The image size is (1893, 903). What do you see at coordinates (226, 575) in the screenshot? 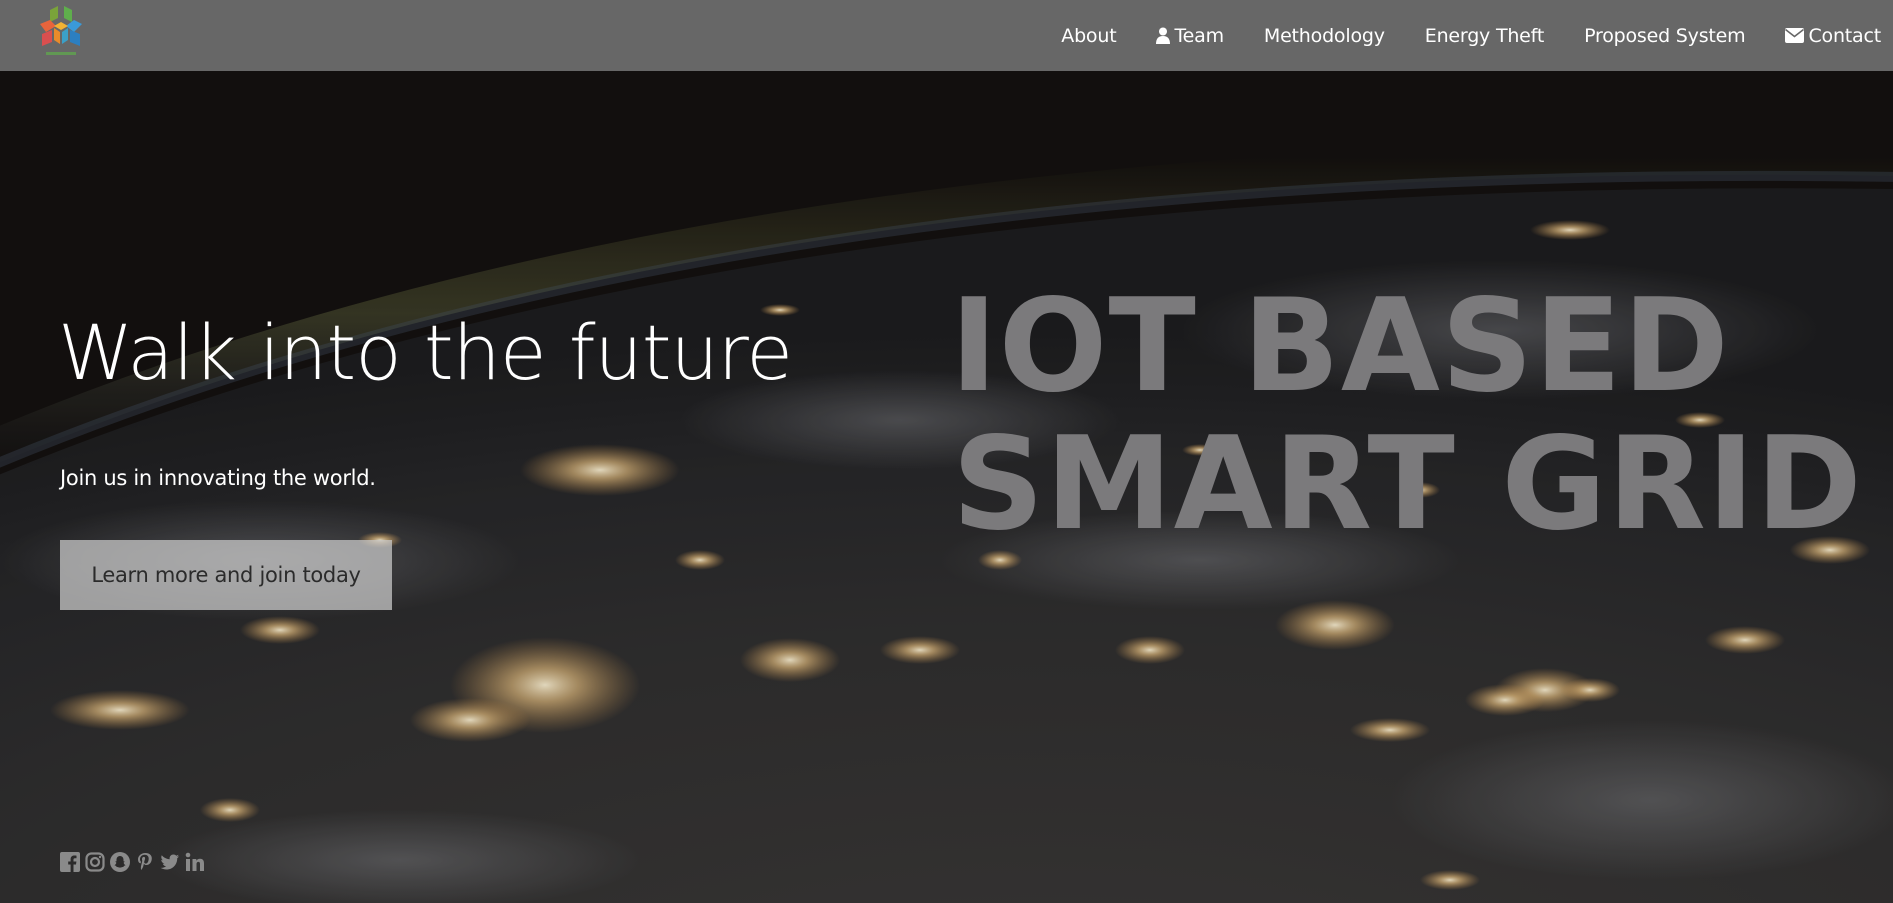
I see `learn-more-button: Learn more and join today` at bounding box center [226, 575].